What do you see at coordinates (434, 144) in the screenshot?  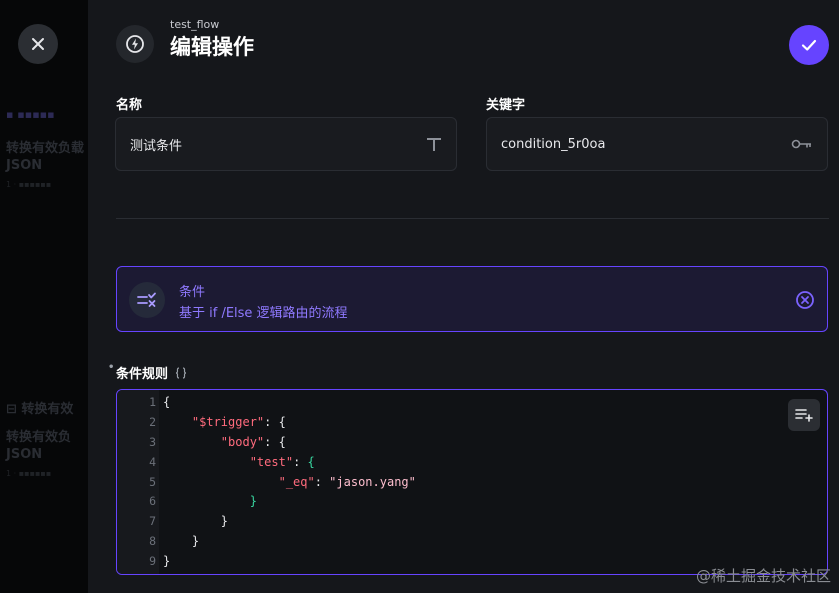 I see `text-type-icon` at bounding box center [434, 144].